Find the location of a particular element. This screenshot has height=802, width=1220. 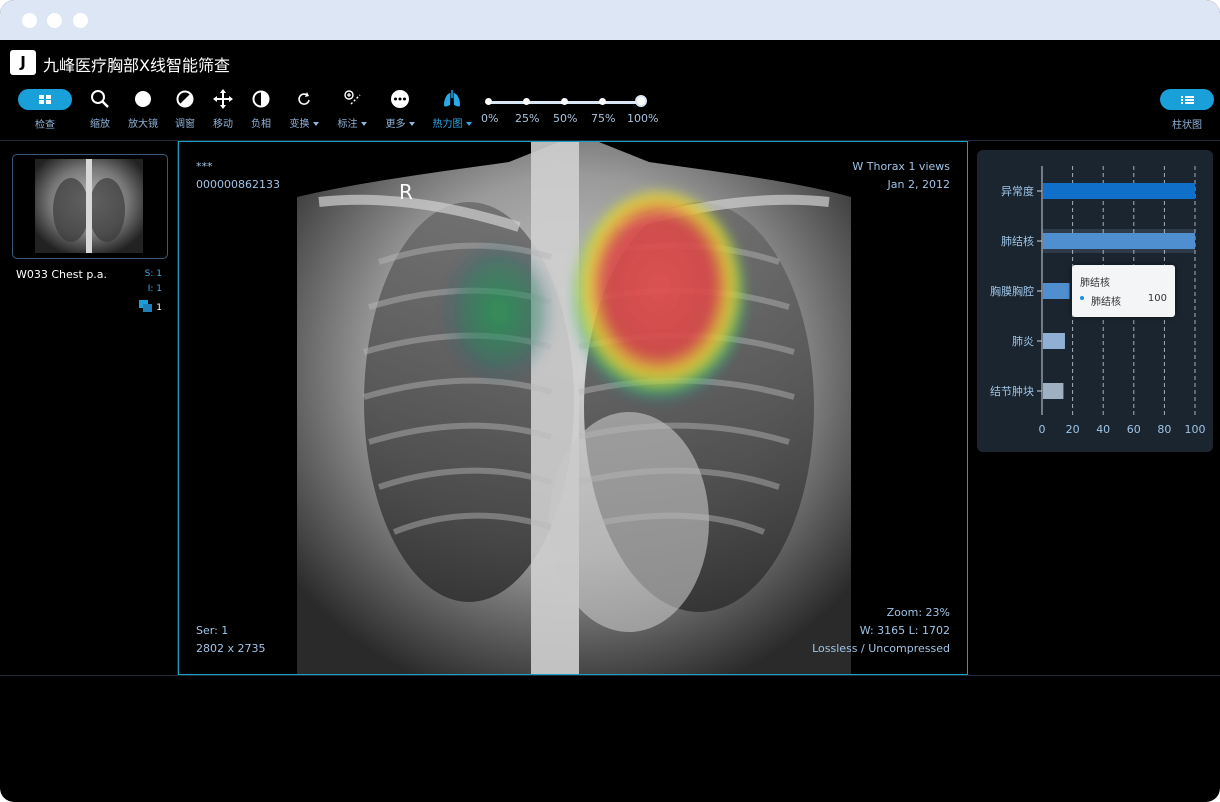

window-level-tool: 调窗 is located at coordinates (185, 110).